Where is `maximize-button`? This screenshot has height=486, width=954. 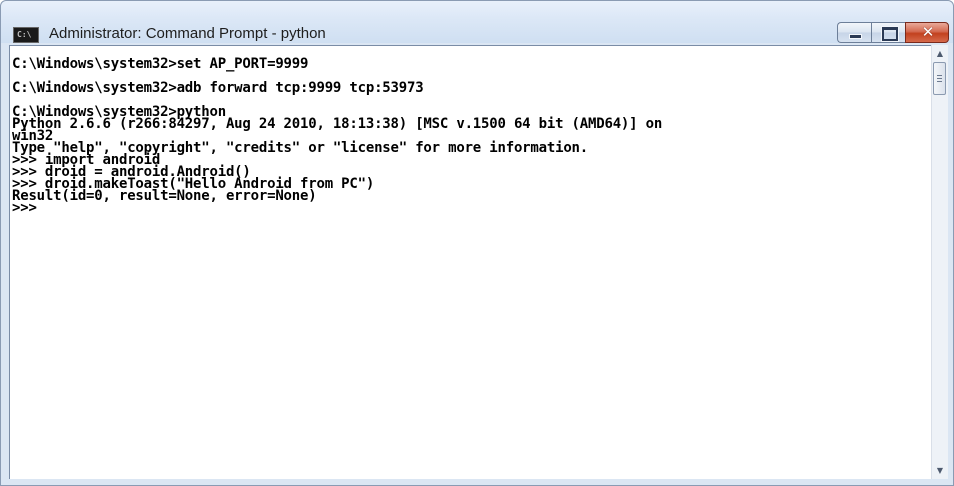
maximize-button is located at coordinates (888, 32).